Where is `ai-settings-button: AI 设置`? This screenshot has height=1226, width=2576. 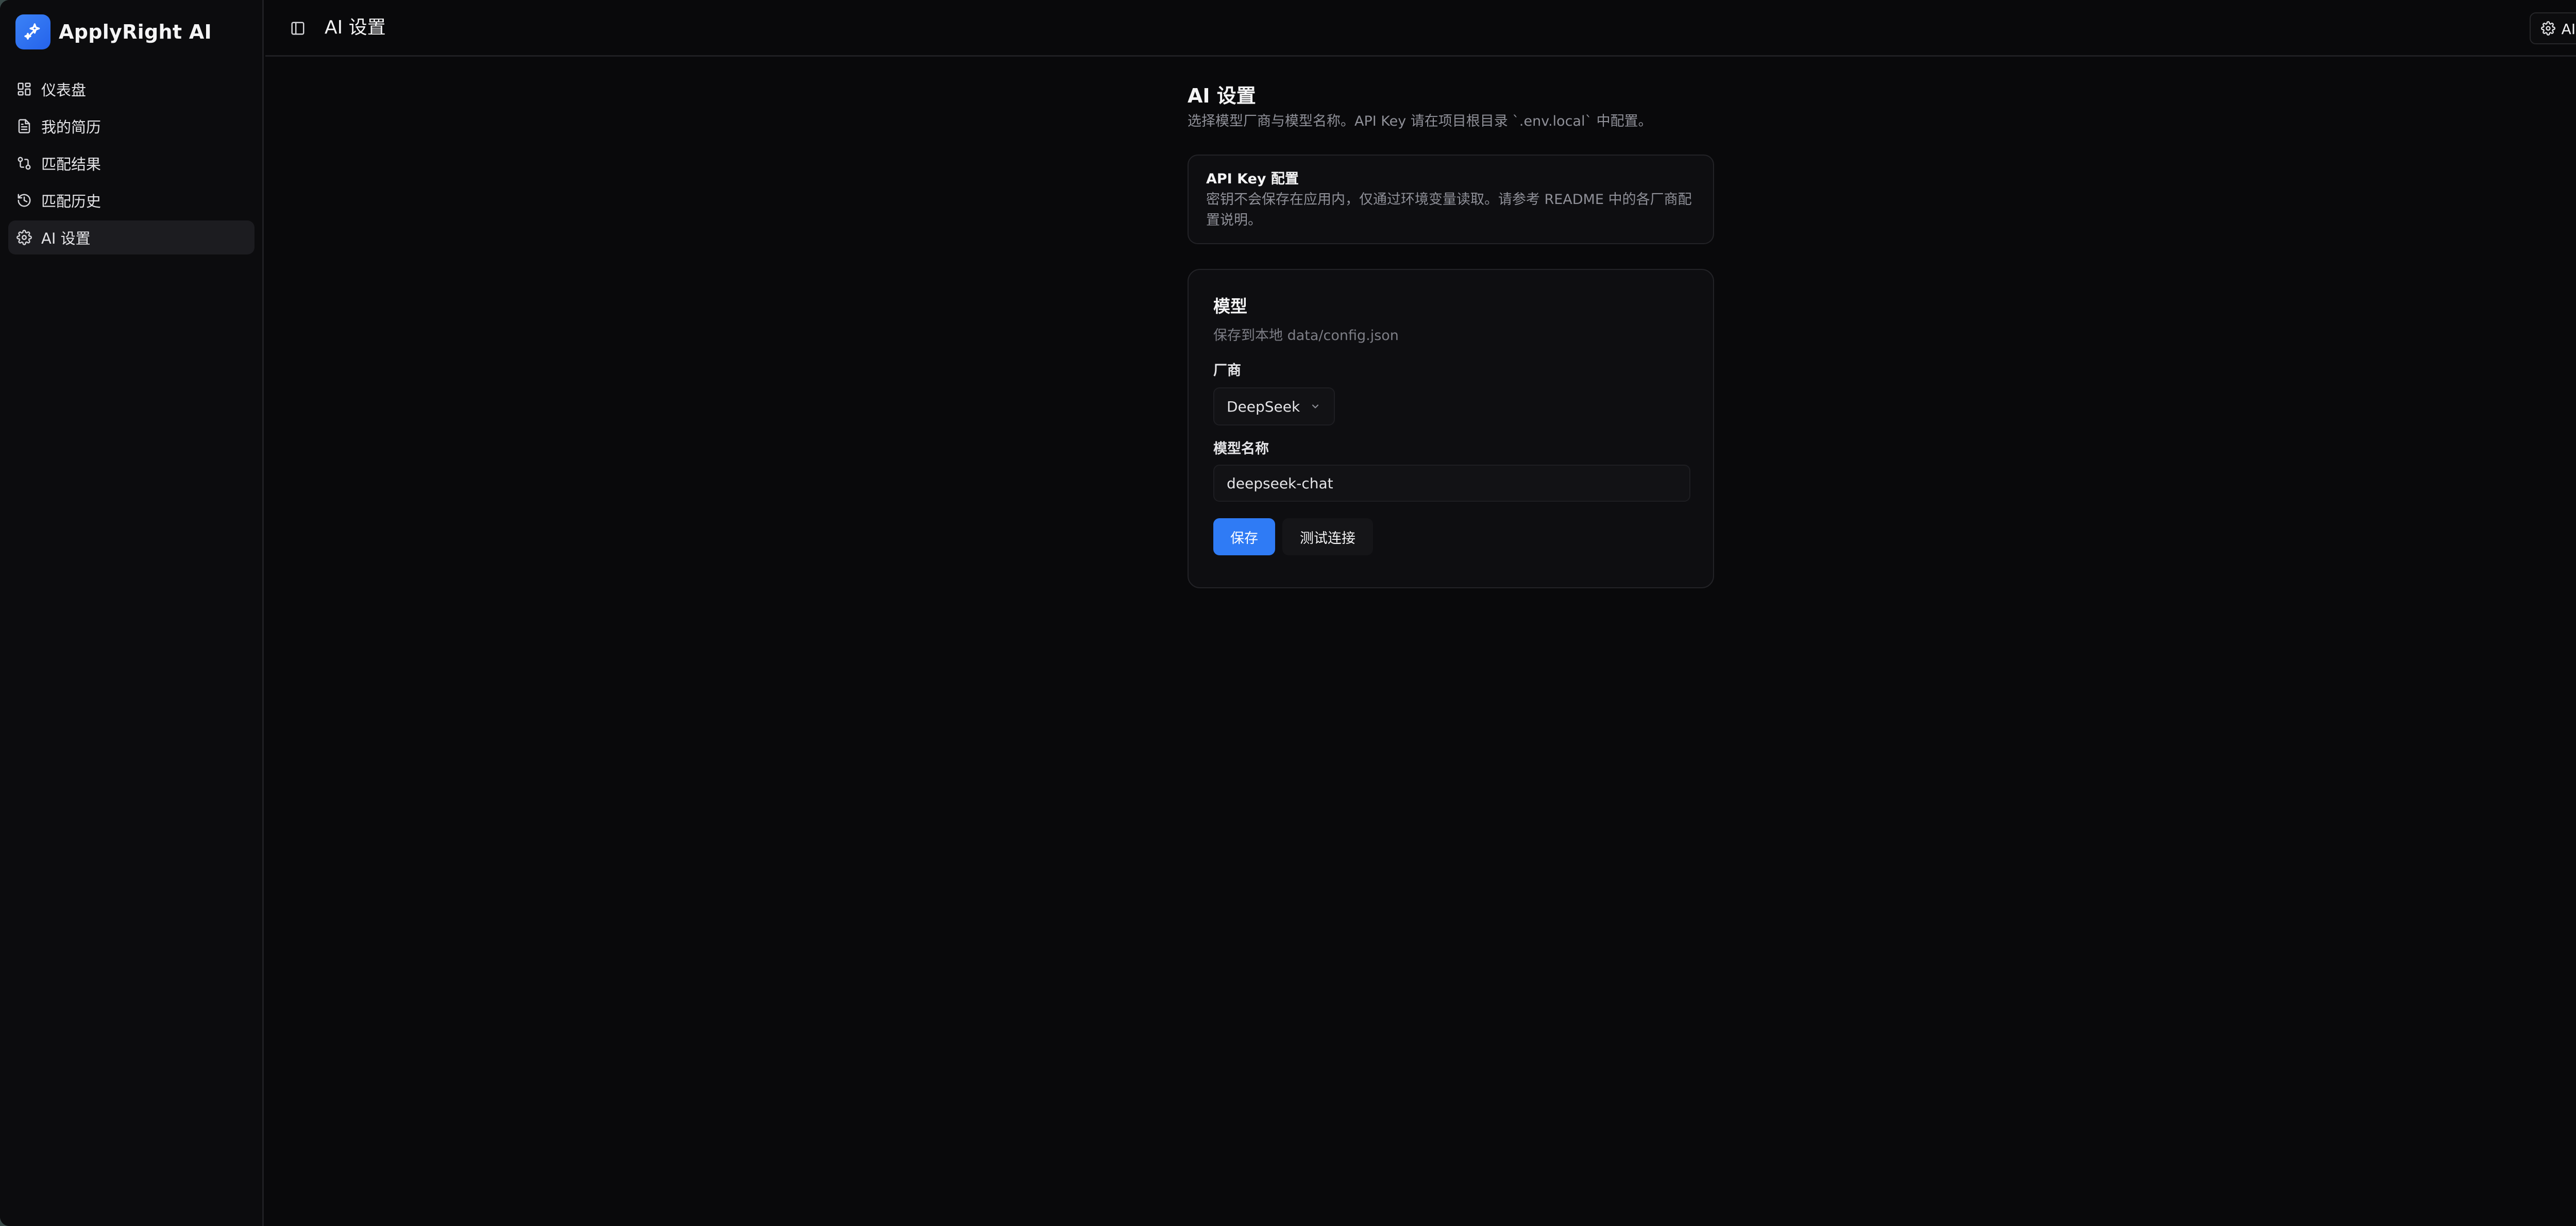
ai-settings-button: AI 设置 is located at coordinates (2552, 28).